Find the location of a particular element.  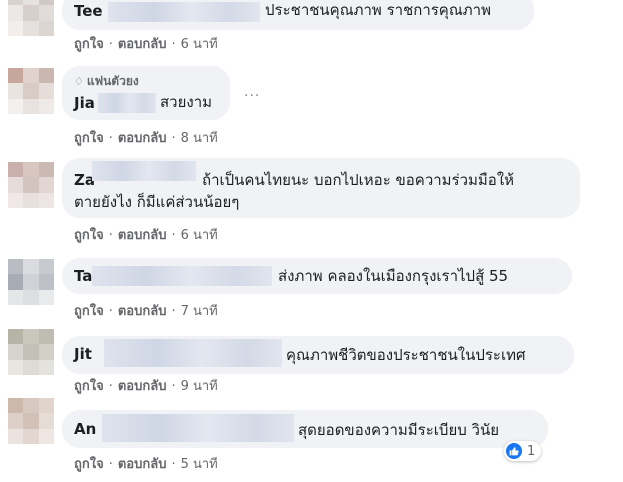

top-fan-badge: ♢ แฟนตัวยง is located at coordinates (106, 81).